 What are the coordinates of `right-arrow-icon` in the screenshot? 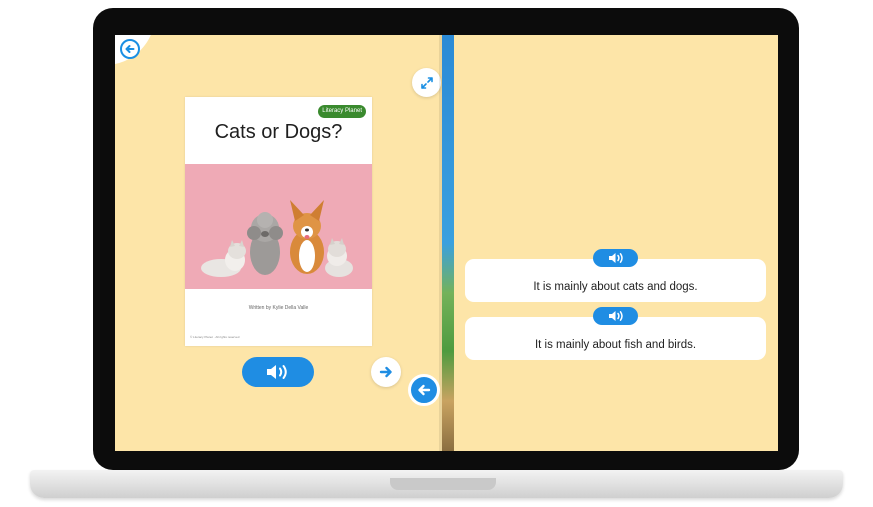 It's located at (385, 372).